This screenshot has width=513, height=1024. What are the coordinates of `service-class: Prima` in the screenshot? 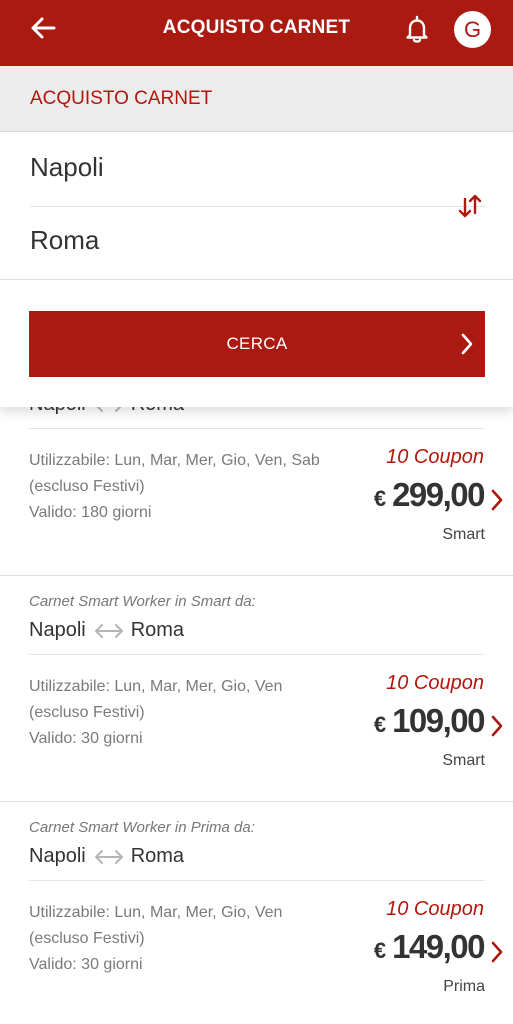 It's located at (464, 986).